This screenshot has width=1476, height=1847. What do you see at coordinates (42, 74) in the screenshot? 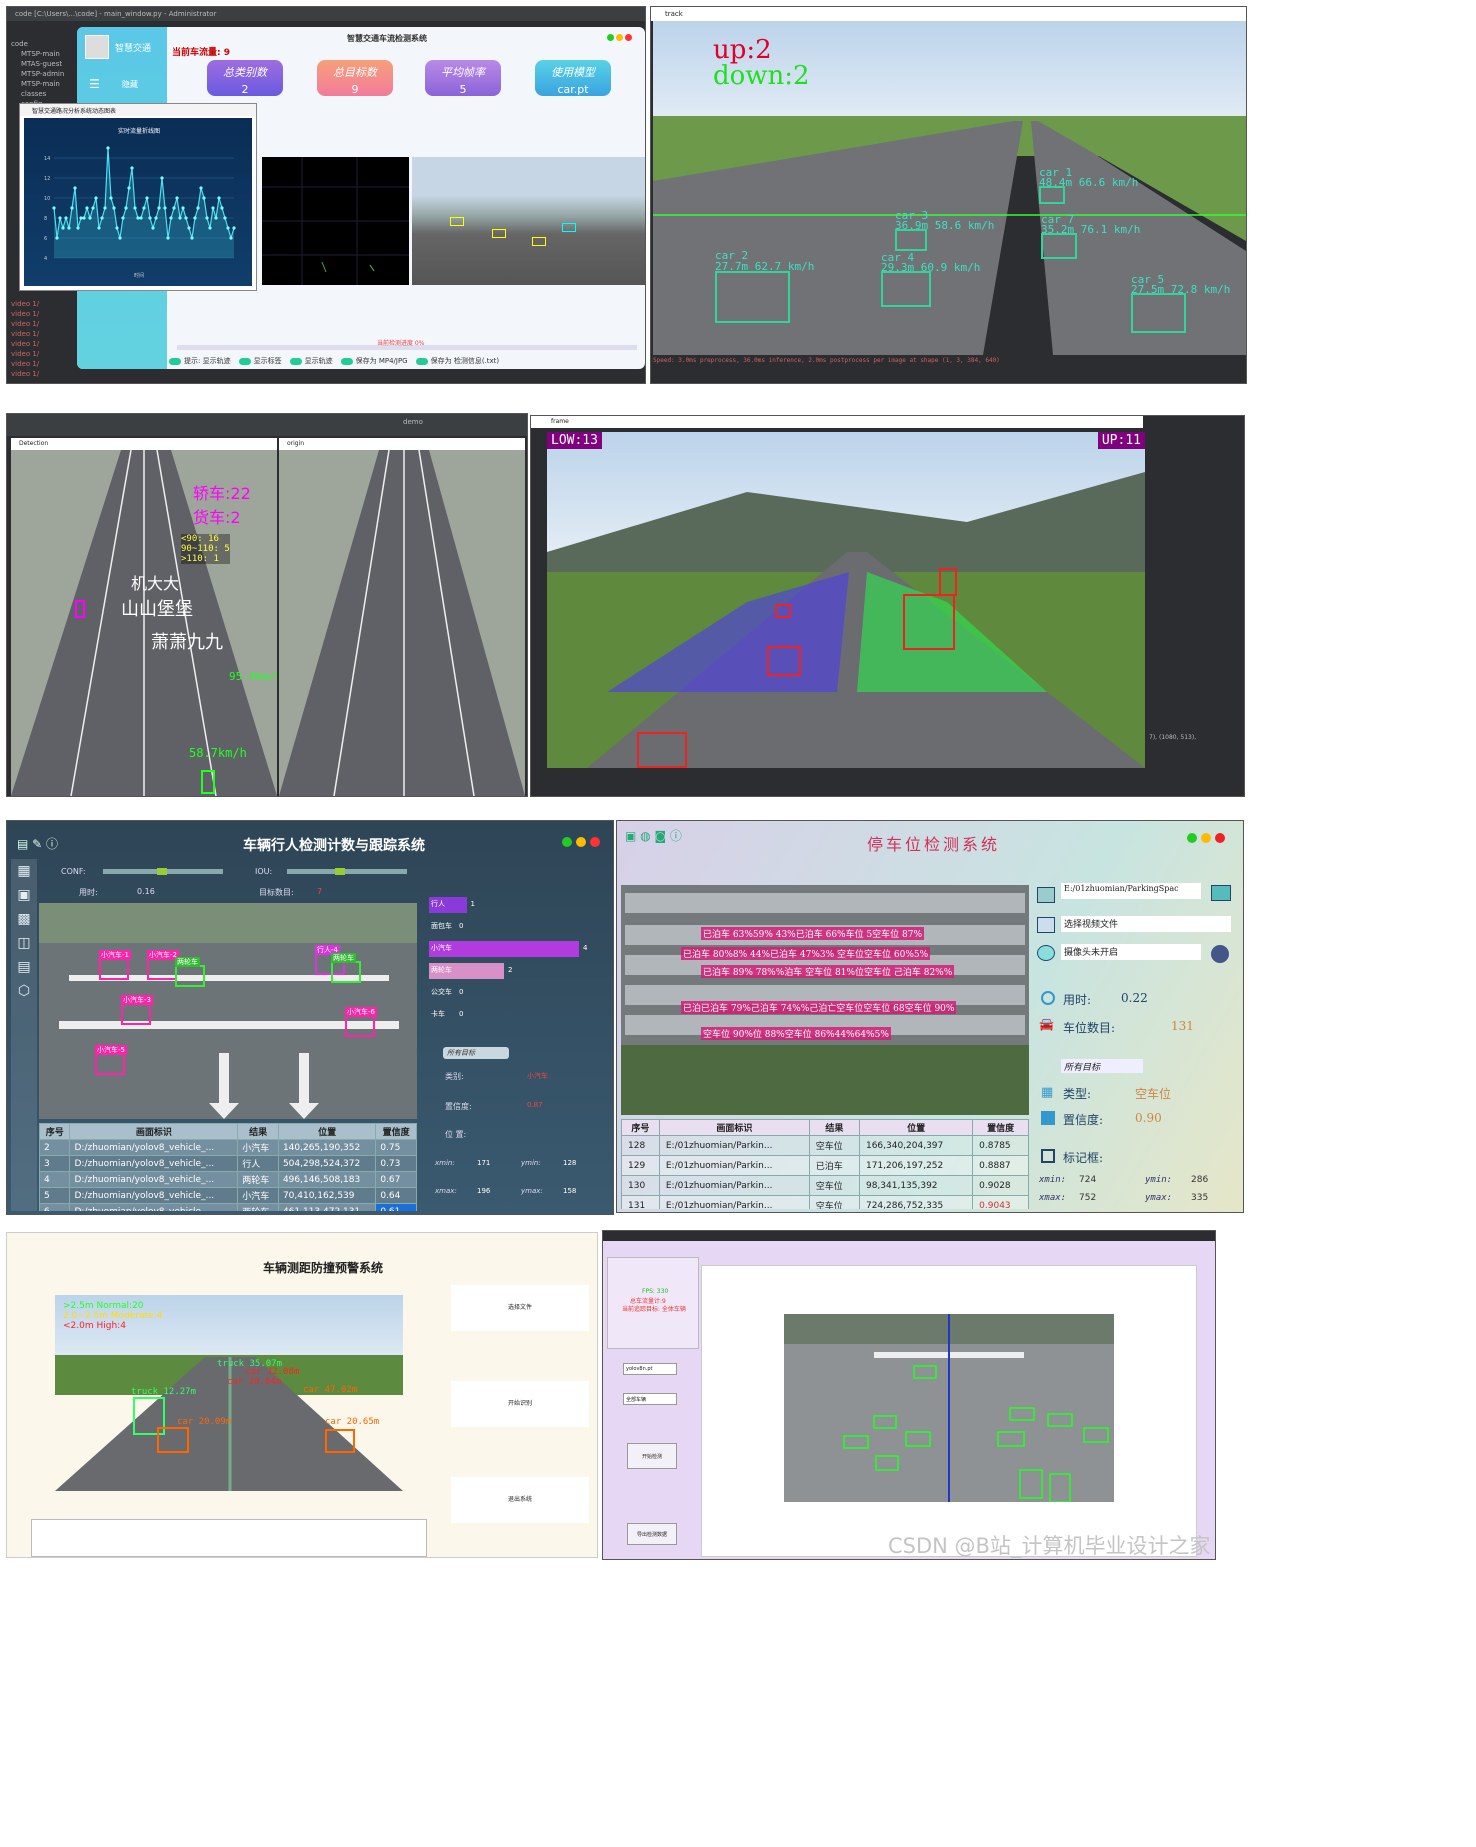
I see `tree-item: MTSP-admin` at bounding box center [42, 74].